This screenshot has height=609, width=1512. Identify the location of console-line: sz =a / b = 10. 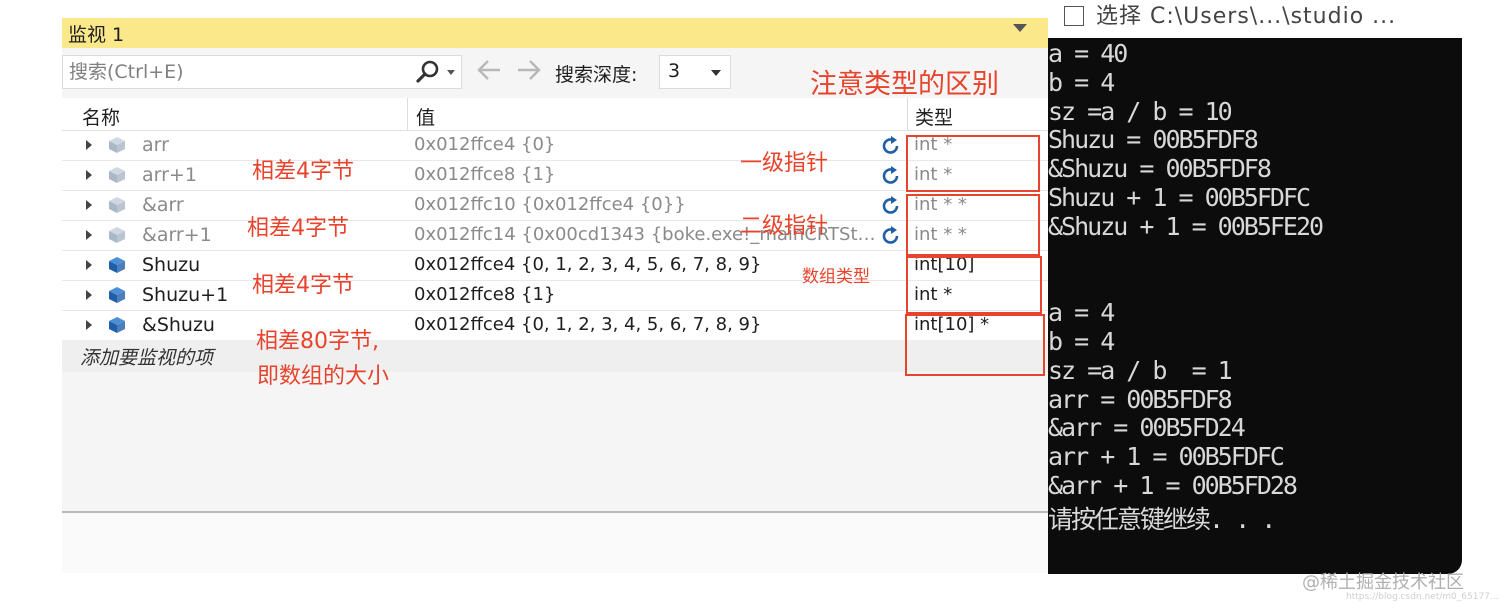
(1140, 111).